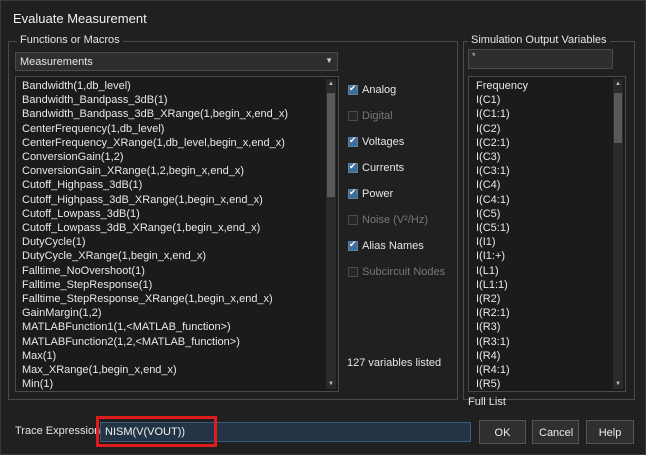  I want to click on functions-scrollbar: ▲ ▼, so click(331, 234).